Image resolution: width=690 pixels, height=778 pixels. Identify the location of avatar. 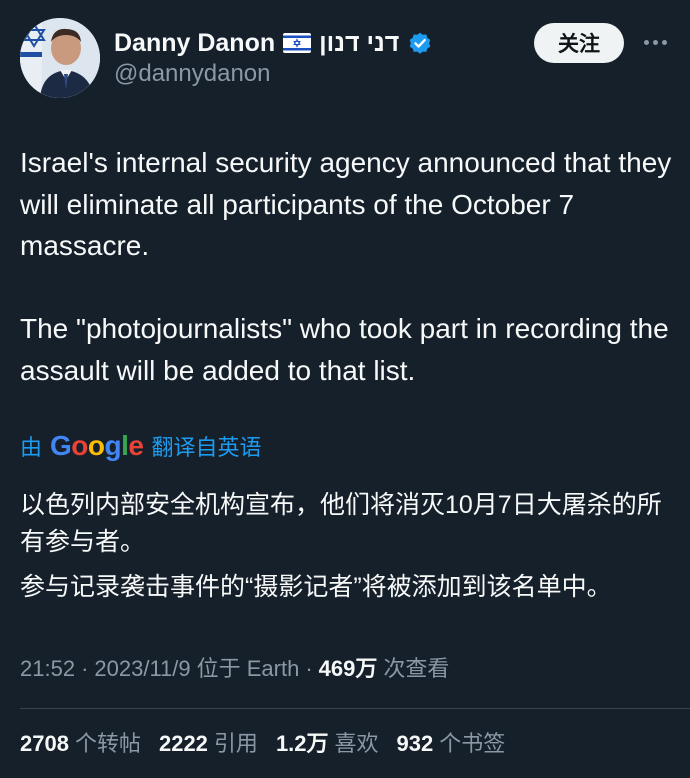
(60, 58).